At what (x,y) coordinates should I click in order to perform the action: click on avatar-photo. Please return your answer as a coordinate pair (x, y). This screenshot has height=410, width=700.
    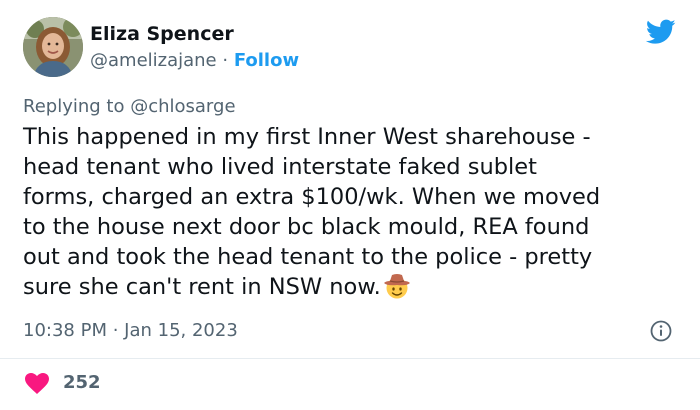
    Looking at the image, I should click on (53, 47).